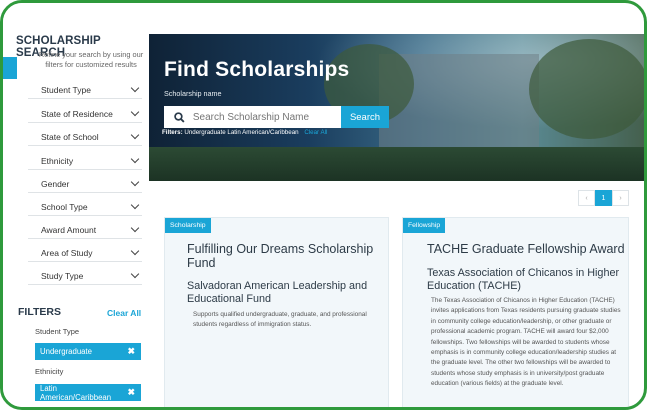  What do you see at coordinates (85, 276) in the screenshot?
I see `select-study-type: Study Type` at bounding box center [85, 276].